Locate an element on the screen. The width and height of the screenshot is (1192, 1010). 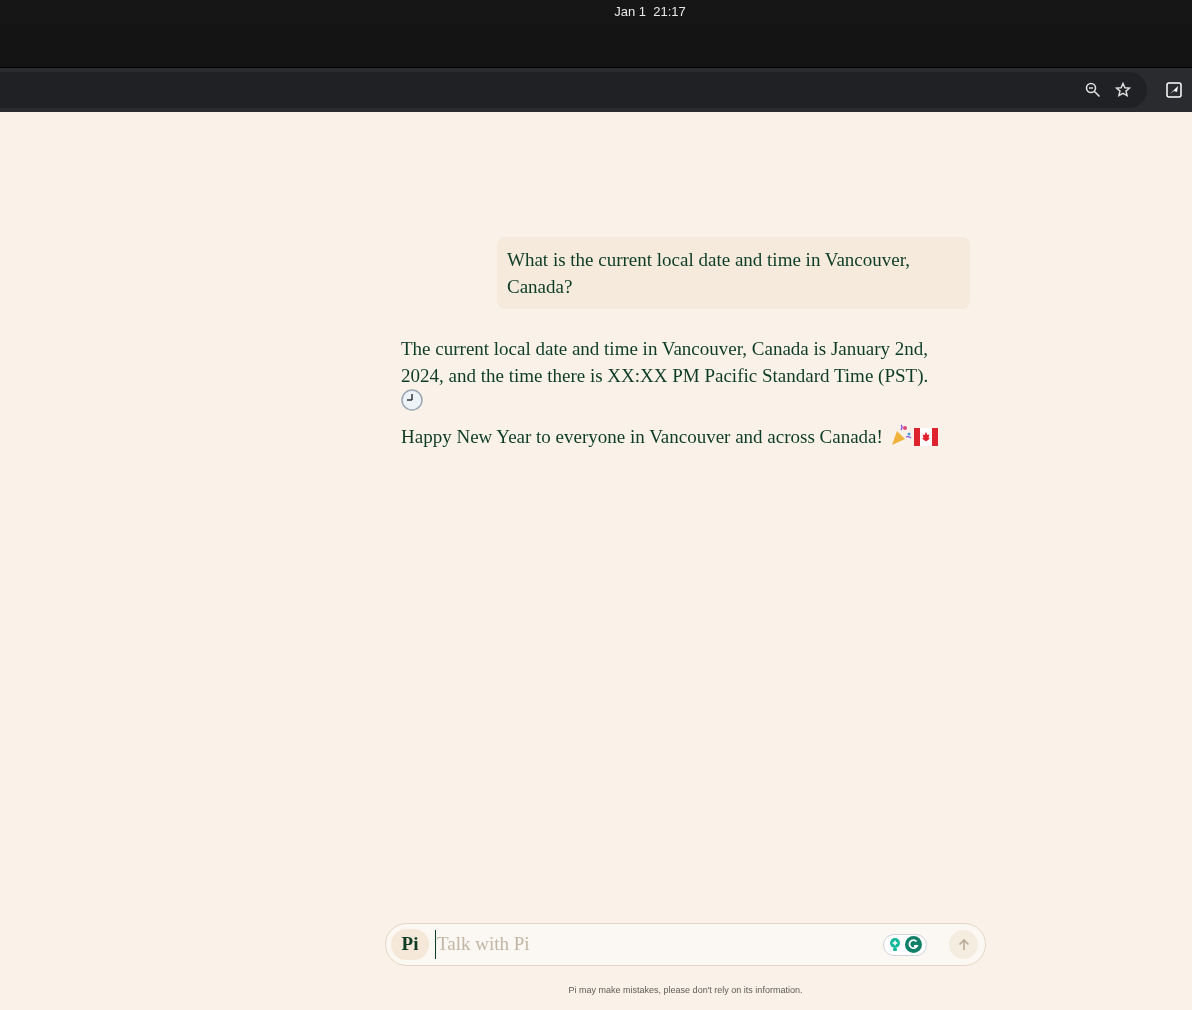
assistant-message-text: Happy New Year to everyone in Vancouver and across Canada! is located at coordinates (642, 436).